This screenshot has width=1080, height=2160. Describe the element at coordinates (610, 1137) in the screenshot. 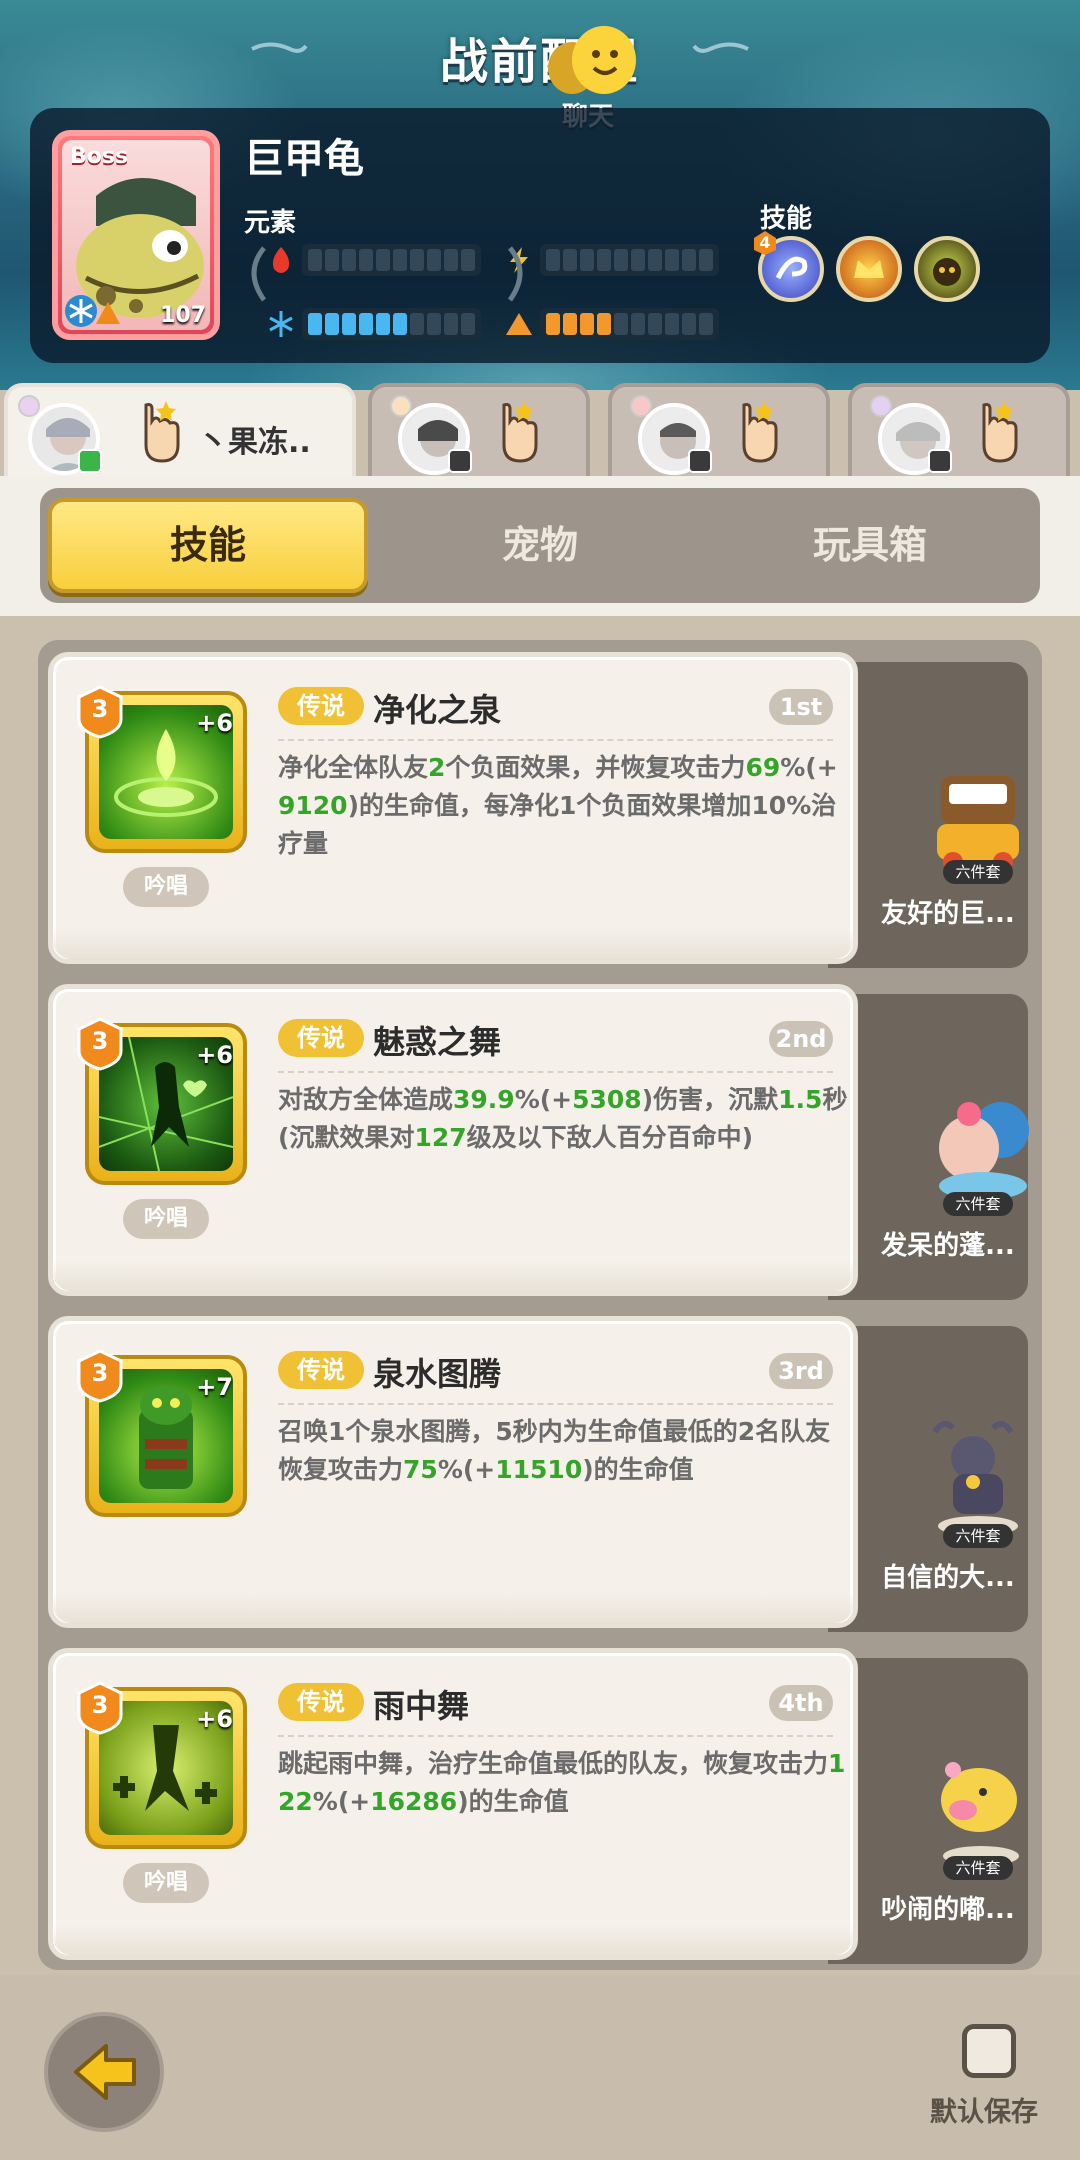

I see `description-text: 级及以下敌人百分百命中)` at that location.